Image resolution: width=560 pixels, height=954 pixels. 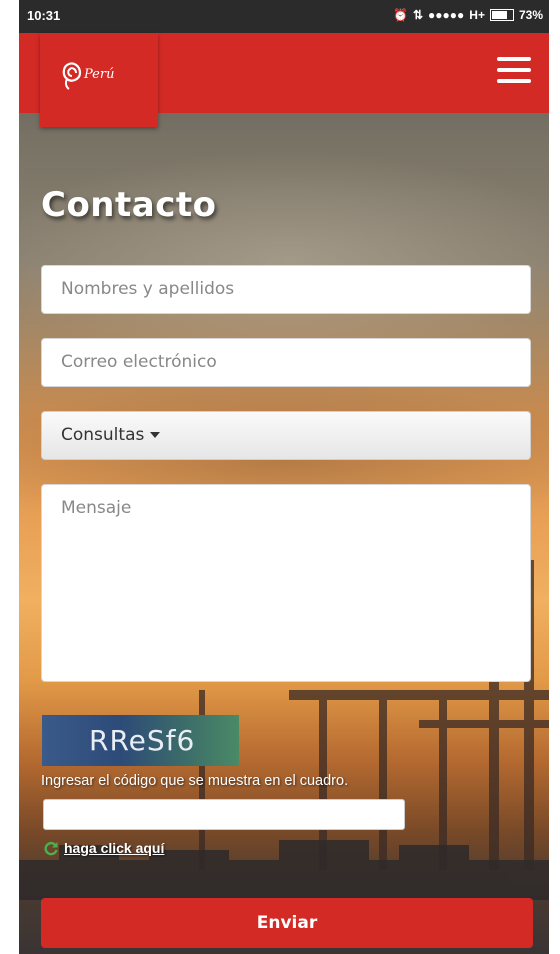 What do you see at coordinates (284, 16) in the screenshot?
I see `status-bar: 10:31 ⏰ ⇅ ●●●●● H+ 73%` at bounding box center [284, 16].